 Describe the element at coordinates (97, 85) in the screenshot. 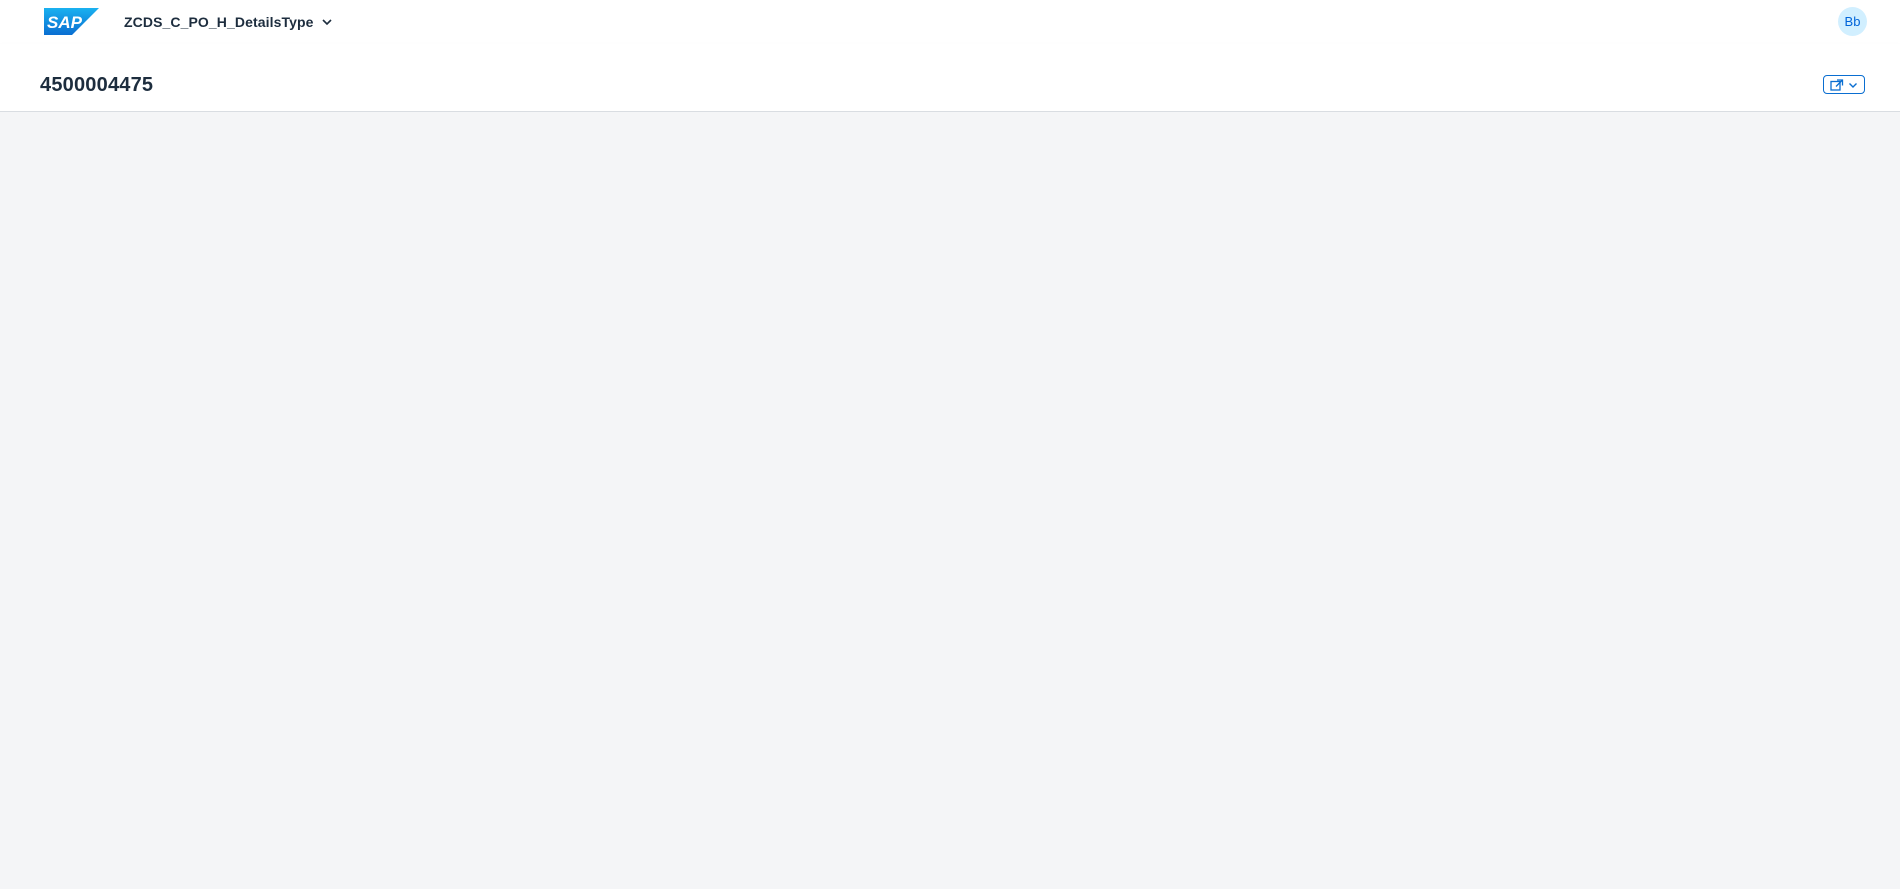

I see `page-title: 4500004475` at that location.